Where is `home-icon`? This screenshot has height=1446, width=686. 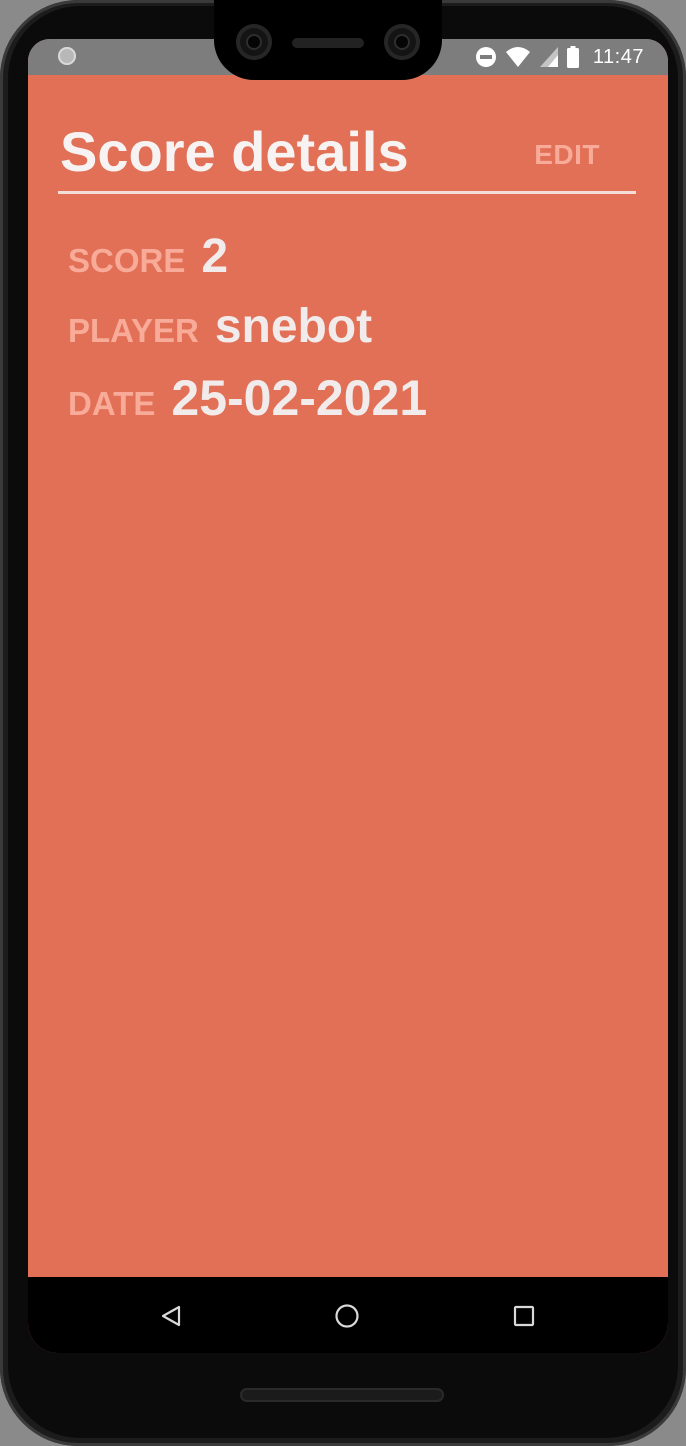 home-icon is located at coordinates (347, 1316).